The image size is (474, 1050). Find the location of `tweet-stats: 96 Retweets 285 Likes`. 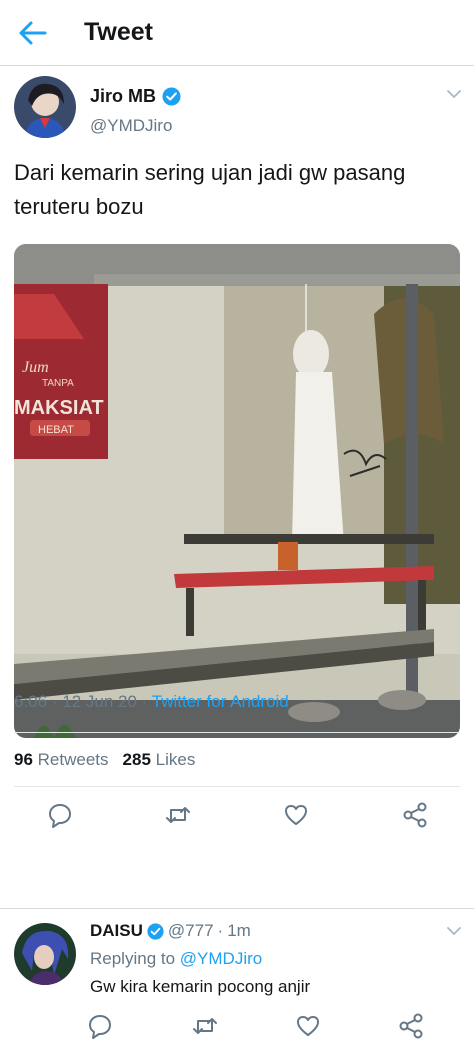

tweet-stats: 96 Retweets 285 Likes is located at coordinates (104, 760).